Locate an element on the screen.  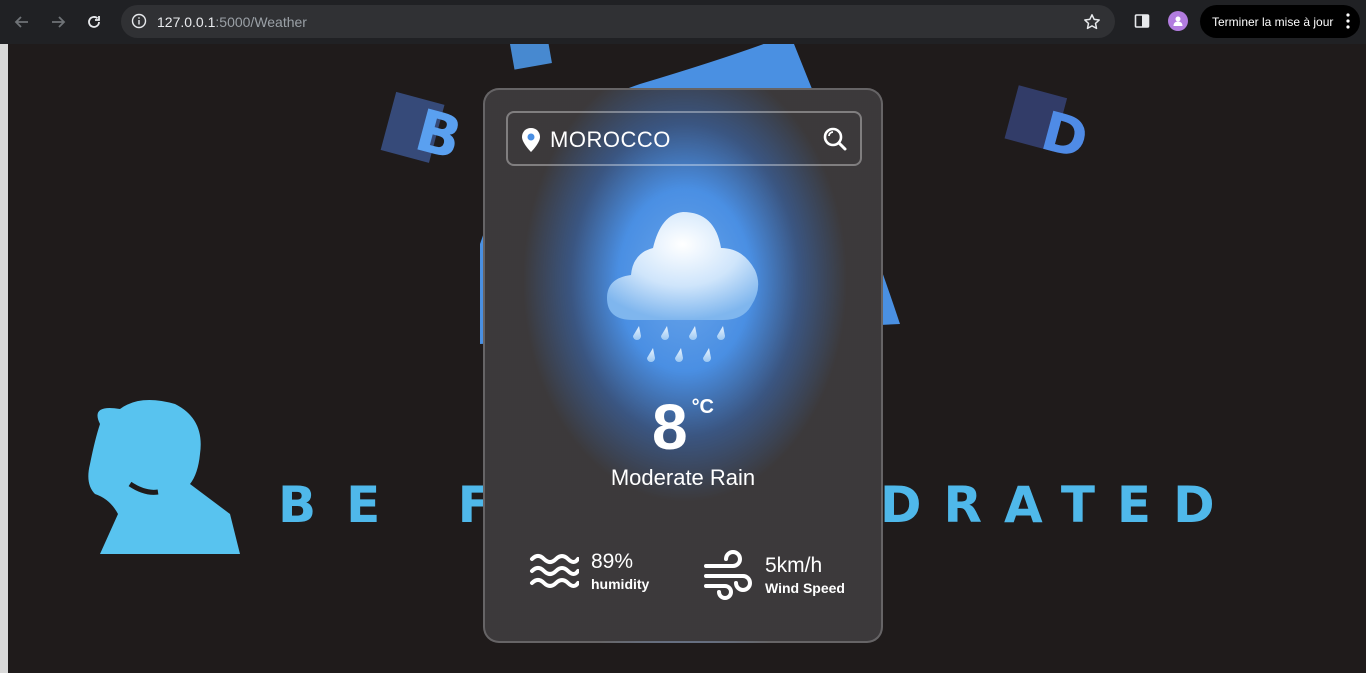
wind-icon is located at coordinates (728, 575).